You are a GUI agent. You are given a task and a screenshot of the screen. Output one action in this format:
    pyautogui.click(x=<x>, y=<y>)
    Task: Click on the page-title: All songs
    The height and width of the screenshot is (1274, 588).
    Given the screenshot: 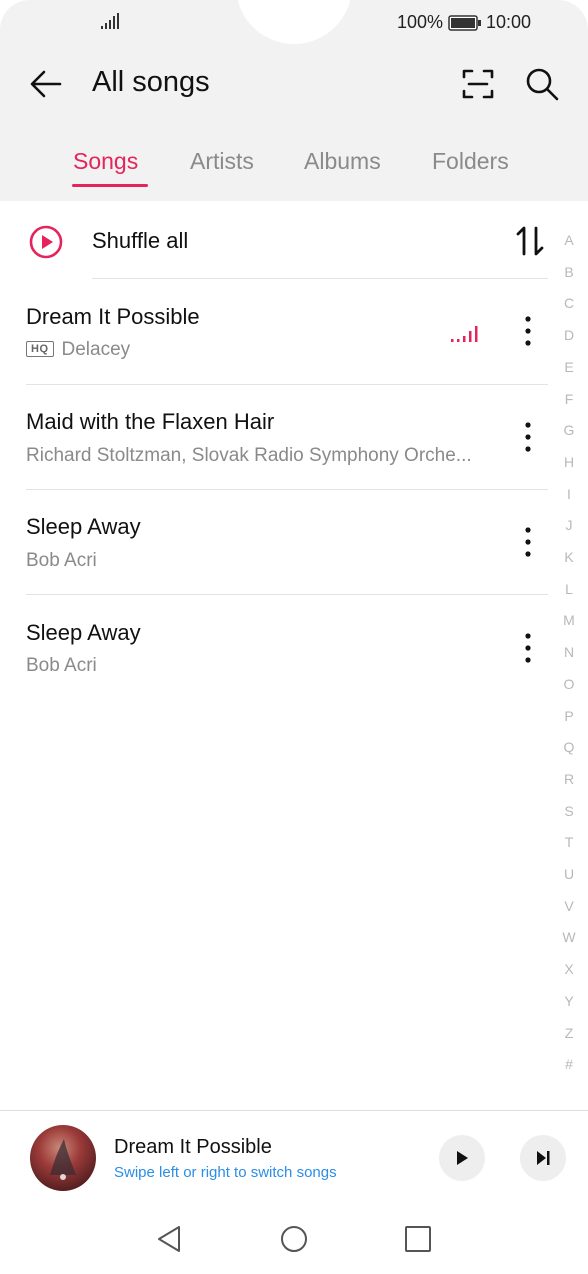 What is the action you would take?
    pyautogui.click(x=151, y=82)
    